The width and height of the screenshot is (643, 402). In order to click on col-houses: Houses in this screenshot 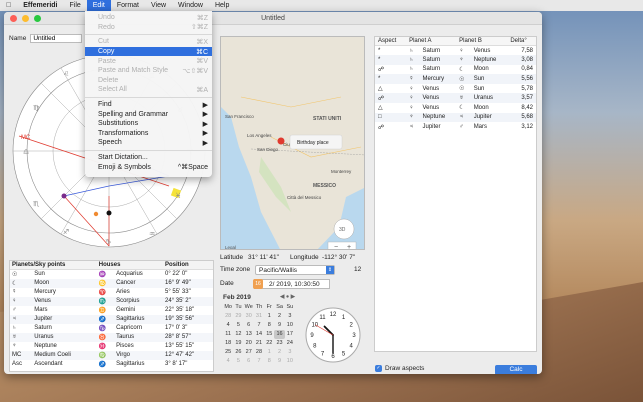, I will do `click(130, 265)`.